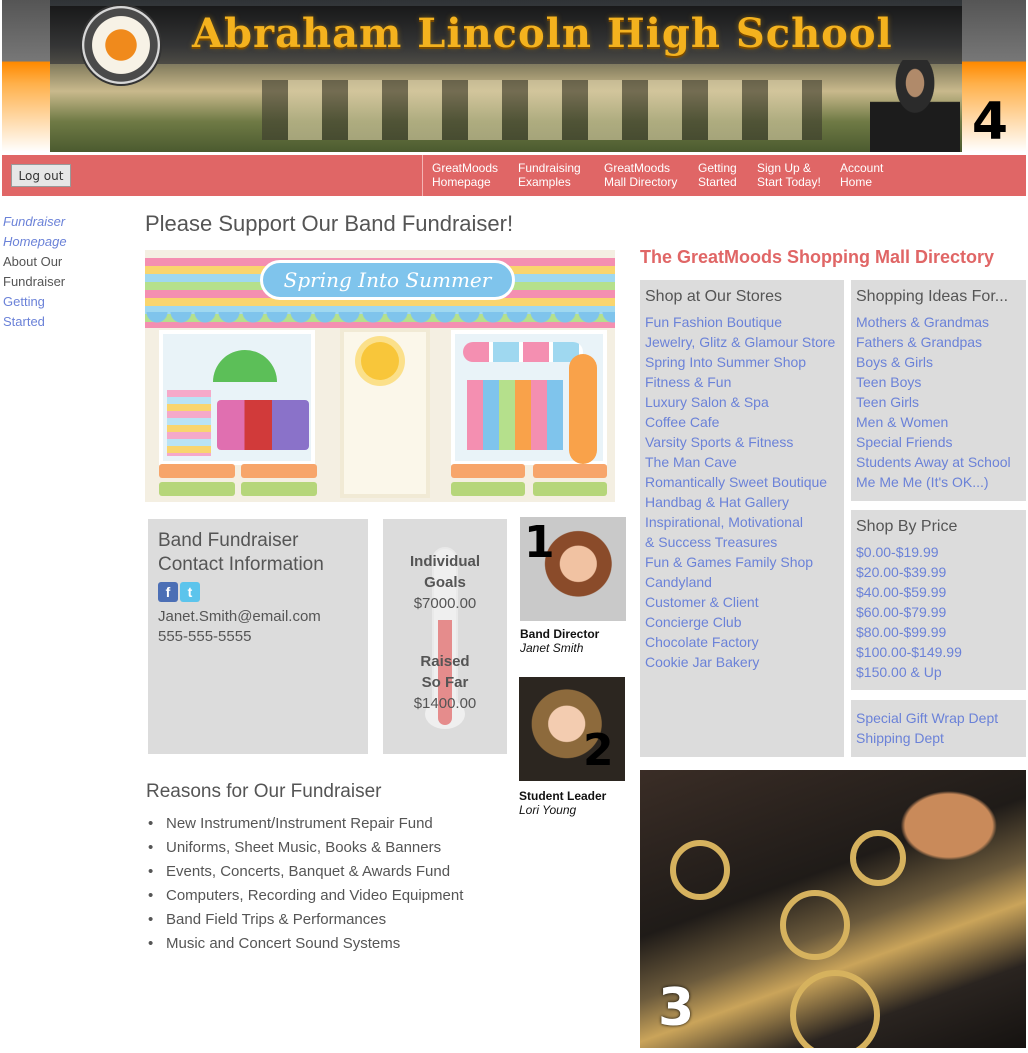 The image size is (1028, 1053). I want to click on price-range-link: $100.00-$149.99, so click(938, 652).